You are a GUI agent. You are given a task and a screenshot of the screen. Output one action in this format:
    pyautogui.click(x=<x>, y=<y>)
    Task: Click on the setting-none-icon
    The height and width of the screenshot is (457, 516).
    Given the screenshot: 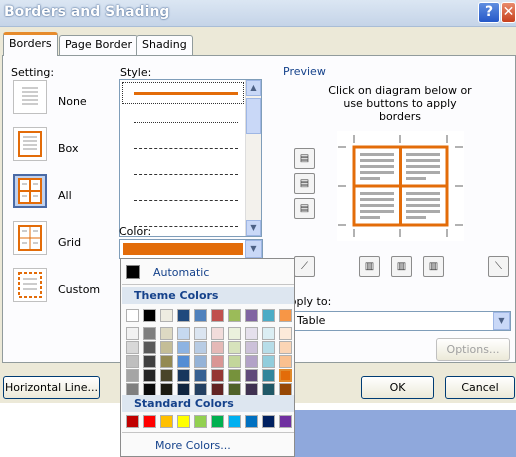 What is the action you would take?
    pyautogui.click(x=30, y=97)
    